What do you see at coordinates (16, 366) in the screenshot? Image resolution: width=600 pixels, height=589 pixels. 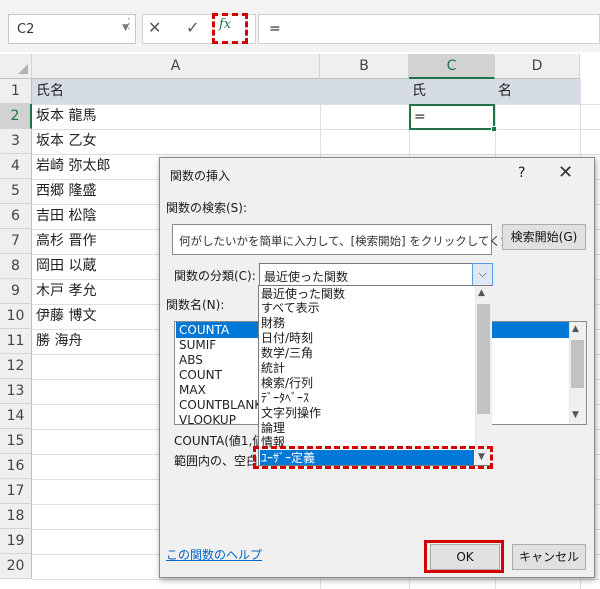 I see `row-header: 12` at bounding box center [16, 366].